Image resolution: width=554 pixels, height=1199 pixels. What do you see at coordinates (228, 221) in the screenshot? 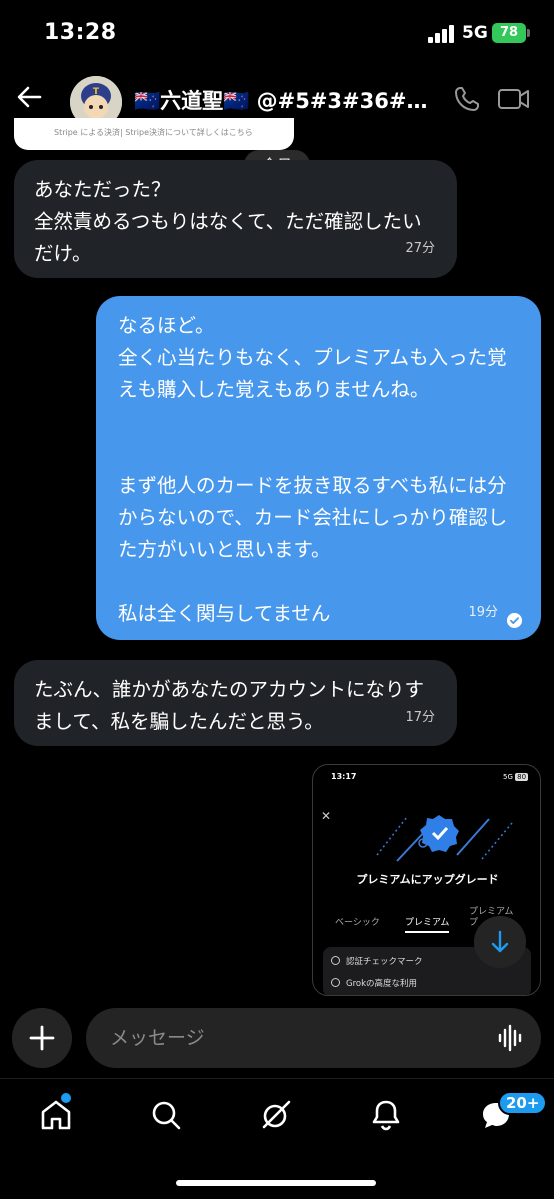
I see `message-text: あなただった？ 全然責めるつもりはなくて、ただ確認したいだけ。` at bounding box center [228, 221].